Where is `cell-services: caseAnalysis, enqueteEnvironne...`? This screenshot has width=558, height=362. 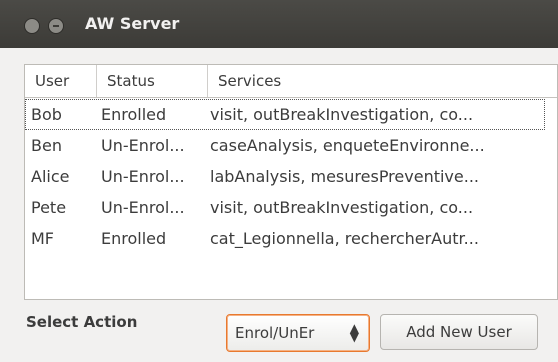 cell-services: caseAnalysis, enqueteEnvironne... is located at coordinates (347, 145).